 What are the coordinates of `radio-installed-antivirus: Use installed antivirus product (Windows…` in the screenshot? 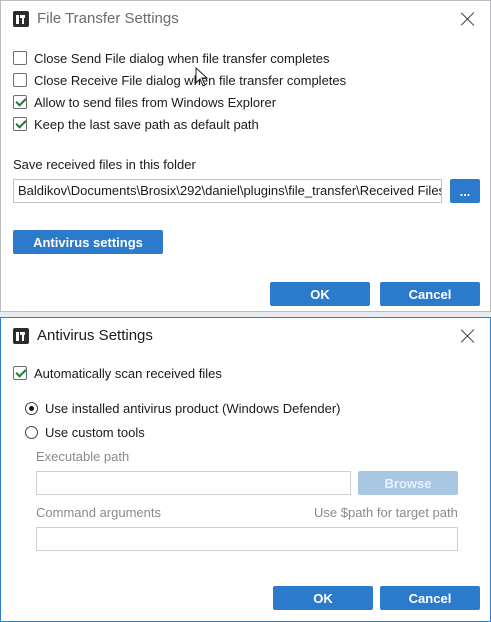 It's located at (183, 408).